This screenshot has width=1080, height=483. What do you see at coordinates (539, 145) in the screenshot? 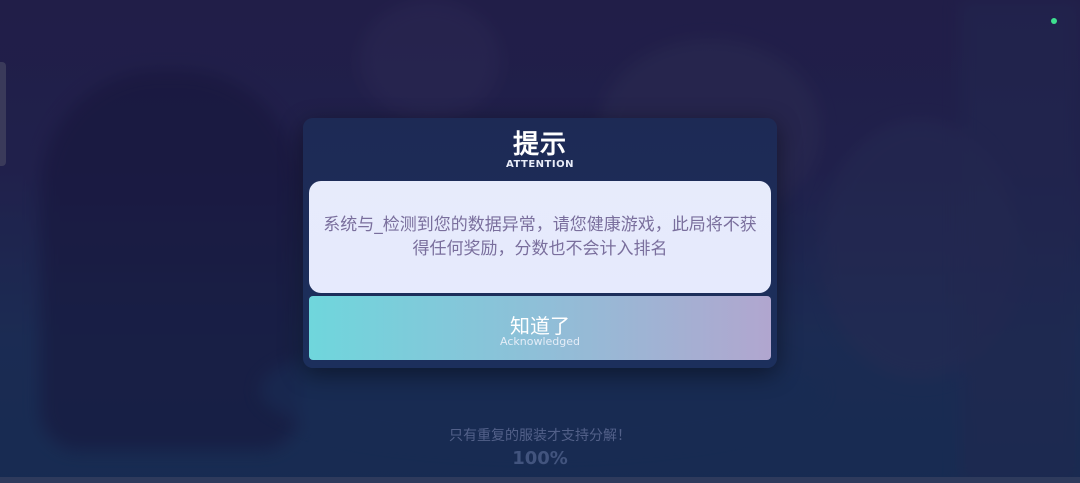
I see `dialog-title: 提示` at bounding box center [539, 145].